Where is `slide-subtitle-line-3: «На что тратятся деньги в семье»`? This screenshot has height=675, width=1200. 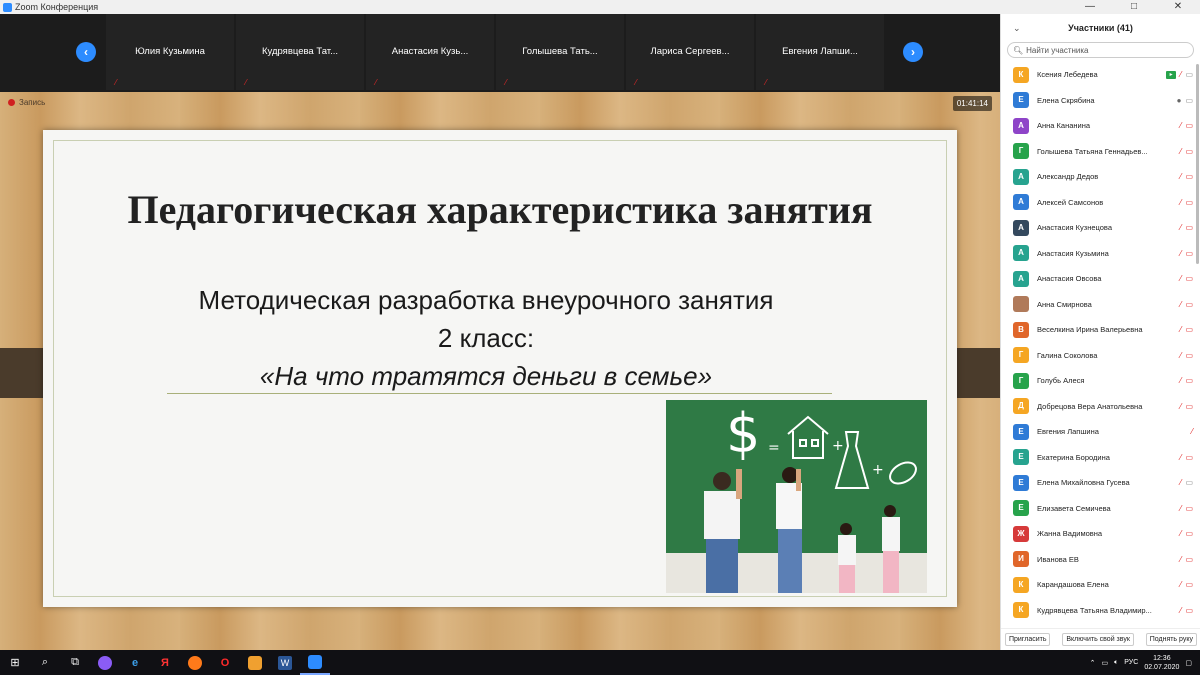
slide-subtitle-line-3: «На что тратятся деньги в семье» is located at coordinates (486, 376).